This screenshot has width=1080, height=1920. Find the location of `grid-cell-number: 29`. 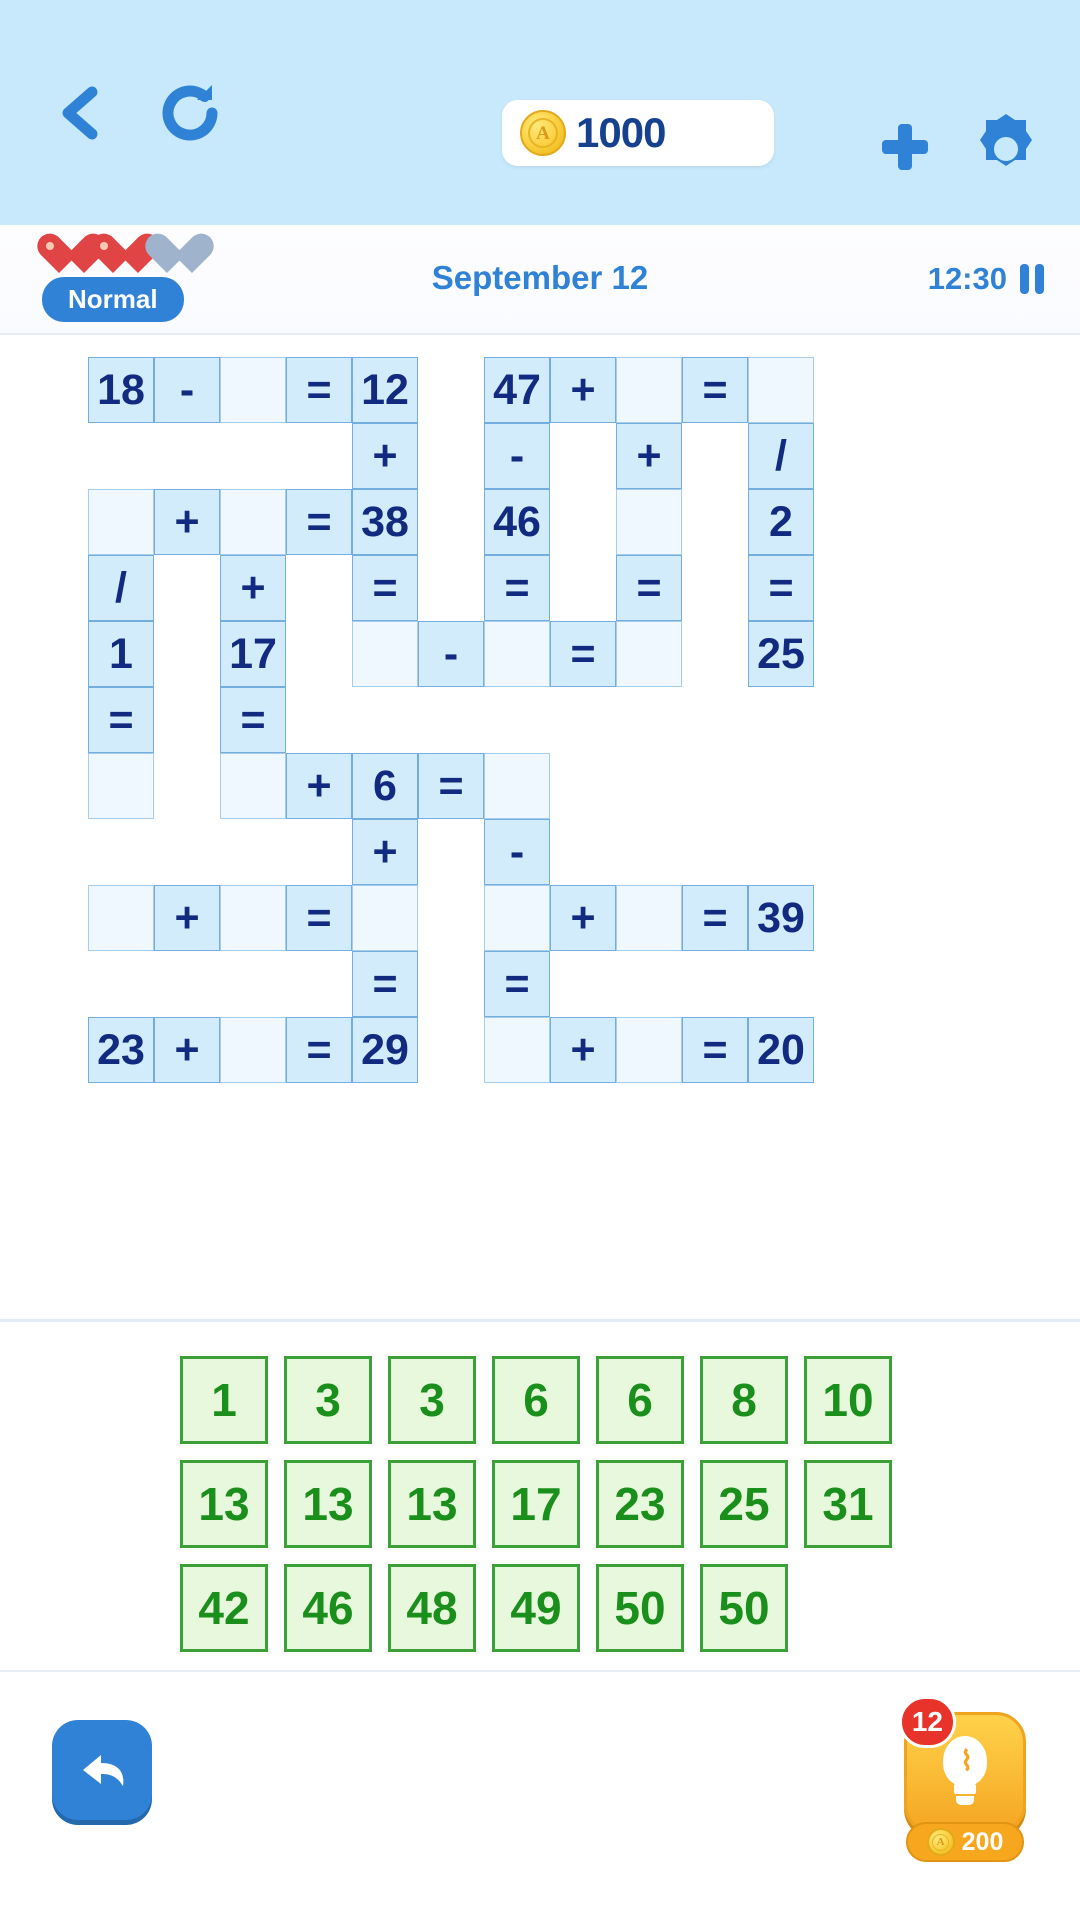

grid-cell-number: 29 is located at coordinates (385, 1050).